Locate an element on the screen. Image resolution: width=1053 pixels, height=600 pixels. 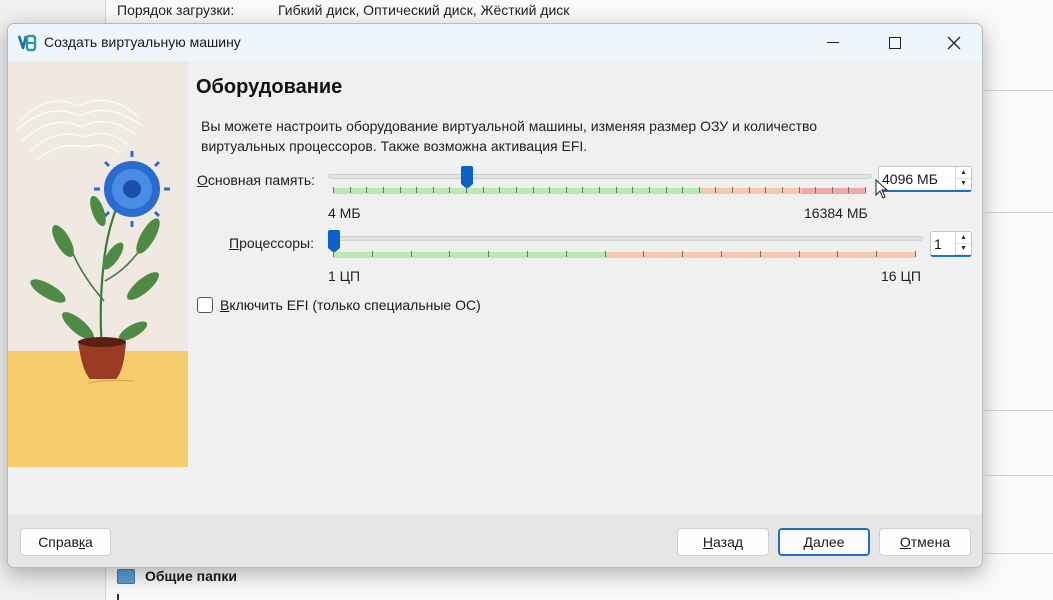
shared-folders-section: Общие папки is located at coordinates (177, 576).